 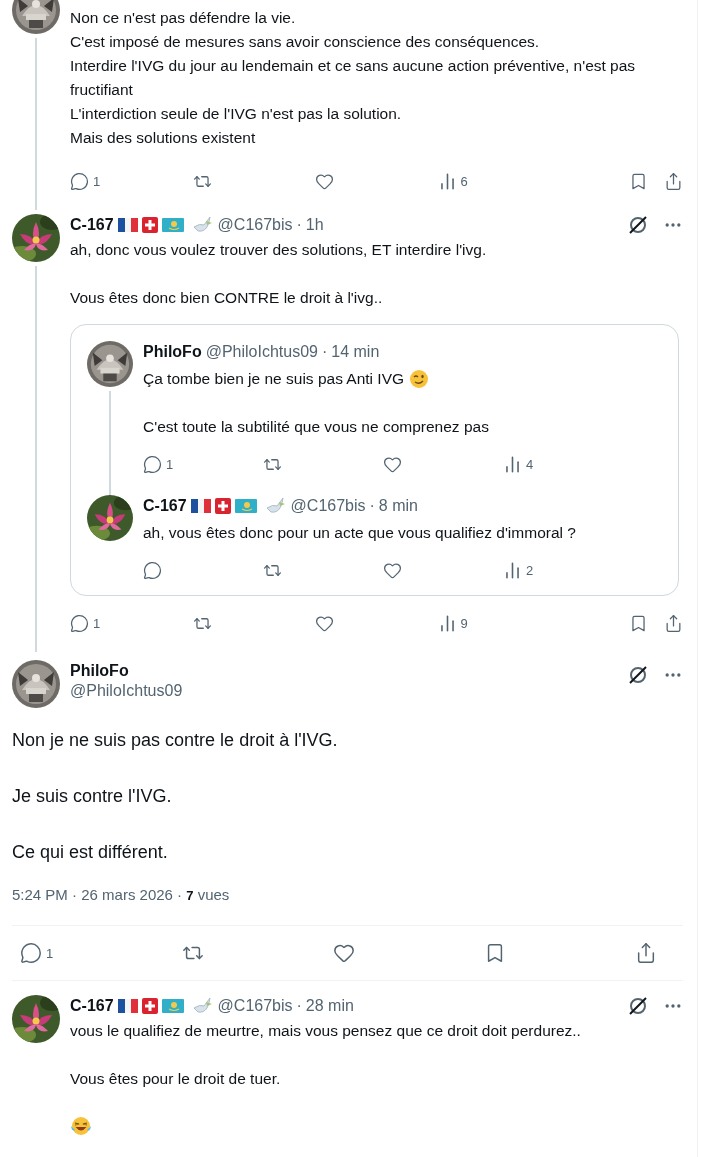 What do you see at coordinates (314, 225) in the screenshot?
I see `post-time: 1h` at bounding box center [314, 225].